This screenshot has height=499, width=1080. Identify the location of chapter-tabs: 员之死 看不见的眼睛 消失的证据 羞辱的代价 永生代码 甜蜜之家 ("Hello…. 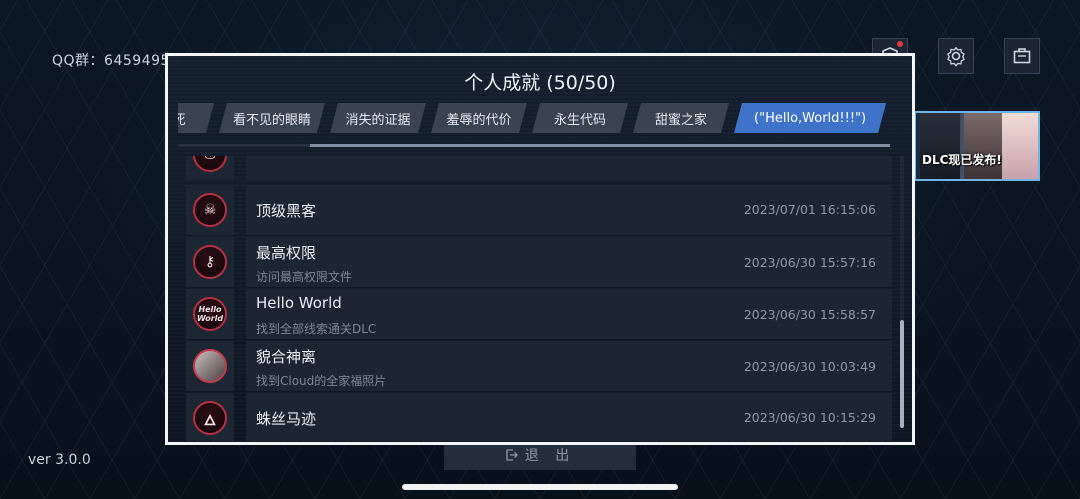
(534, 119).